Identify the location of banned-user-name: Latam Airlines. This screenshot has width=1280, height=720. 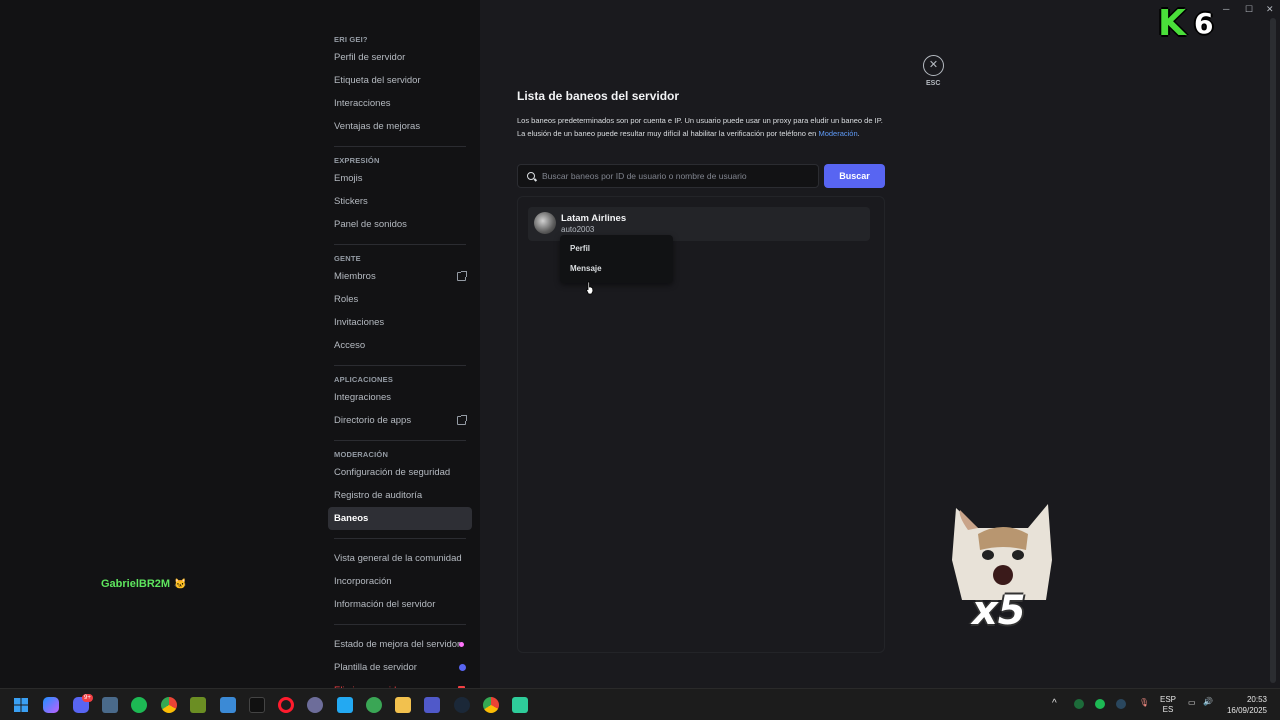
(594, 218).